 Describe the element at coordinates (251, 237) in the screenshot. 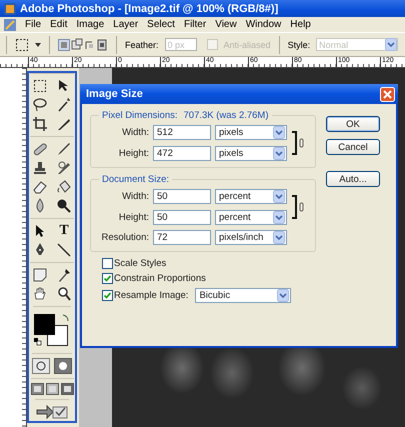

I see `unit-dropdown: pixels/inch` at that location.